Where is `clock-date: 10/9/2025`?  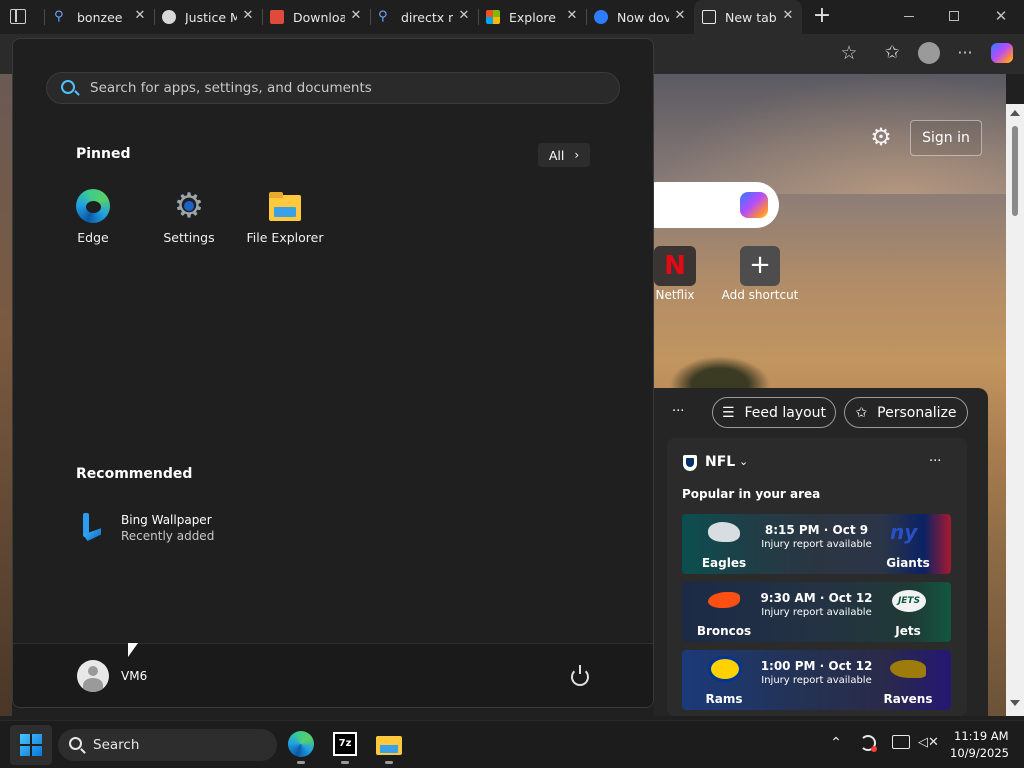 clock-date: 10/9/2025 is located at coordinates (979, 753).